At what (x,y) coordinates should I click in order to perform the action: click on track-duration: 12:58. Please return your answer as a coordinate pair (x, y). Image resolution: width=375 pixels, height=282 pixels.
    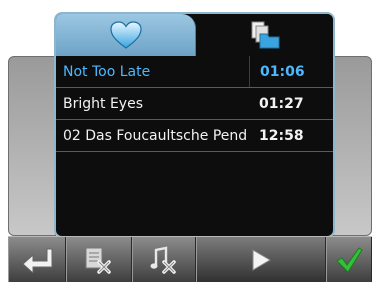
    Looking at the image, I should click on (281, 135).